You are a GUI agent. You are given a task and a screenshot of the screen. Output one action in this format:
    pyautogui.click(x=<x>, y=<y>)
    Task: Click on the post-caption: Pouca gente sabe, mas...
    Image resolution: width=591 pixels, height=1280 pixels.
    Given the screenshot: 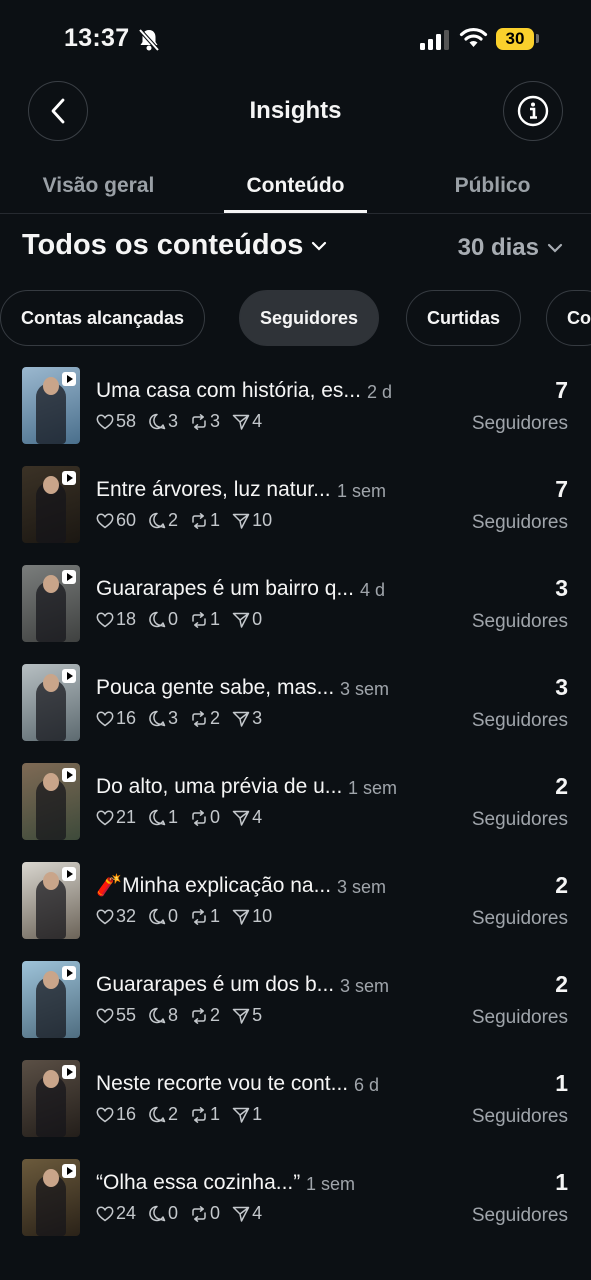 What is the action you would take?
    pyautogui.click(x=215, y=687)
    